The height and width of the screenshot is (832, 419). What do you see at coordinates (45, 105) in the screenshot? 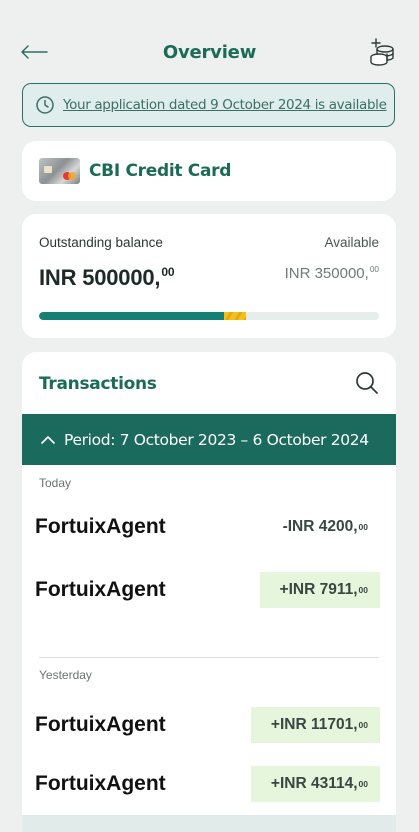
I see `clock-icon` at bounding box center [45, 105].